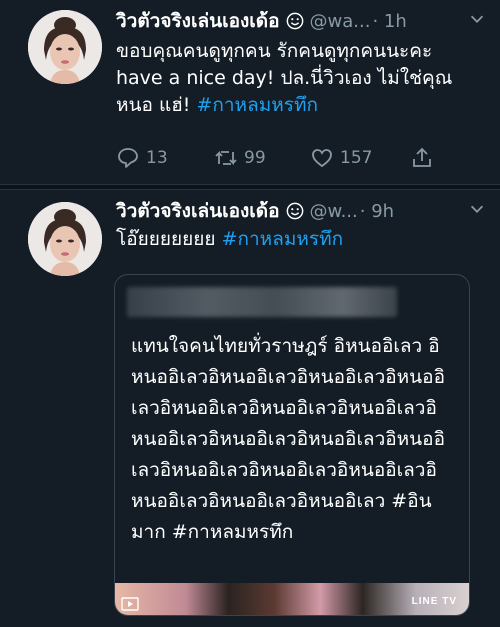 Image resolution: width=500 pixels, height=627 pixels. Describe the element at coordinates (292, 599) in the screenshot. I see `quoted-media-thumbnail: LINE TV` at that location.